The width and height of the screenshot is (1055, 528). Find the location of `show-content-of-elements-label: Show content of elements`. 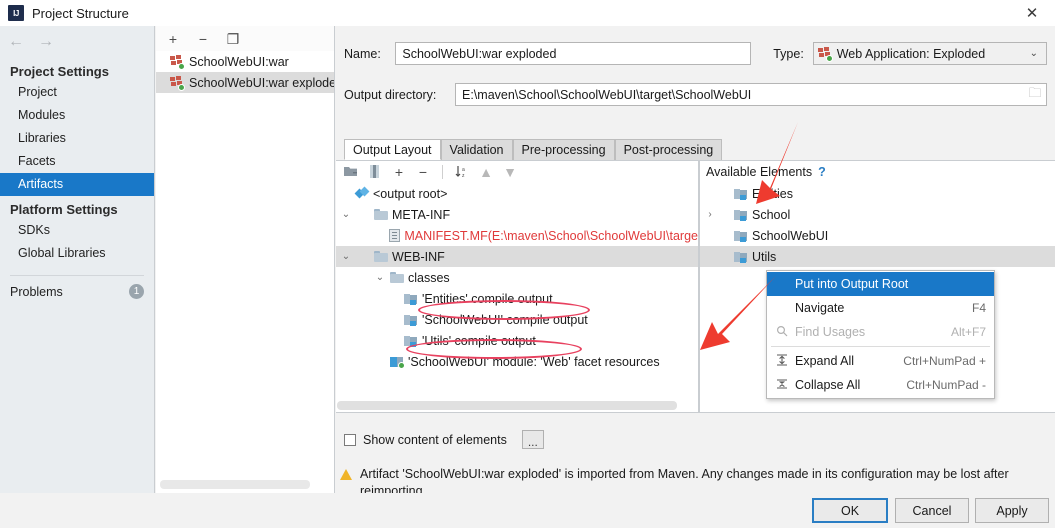

show-content-of-elements-label: Show content of elements is located at coordinates (435, 439).